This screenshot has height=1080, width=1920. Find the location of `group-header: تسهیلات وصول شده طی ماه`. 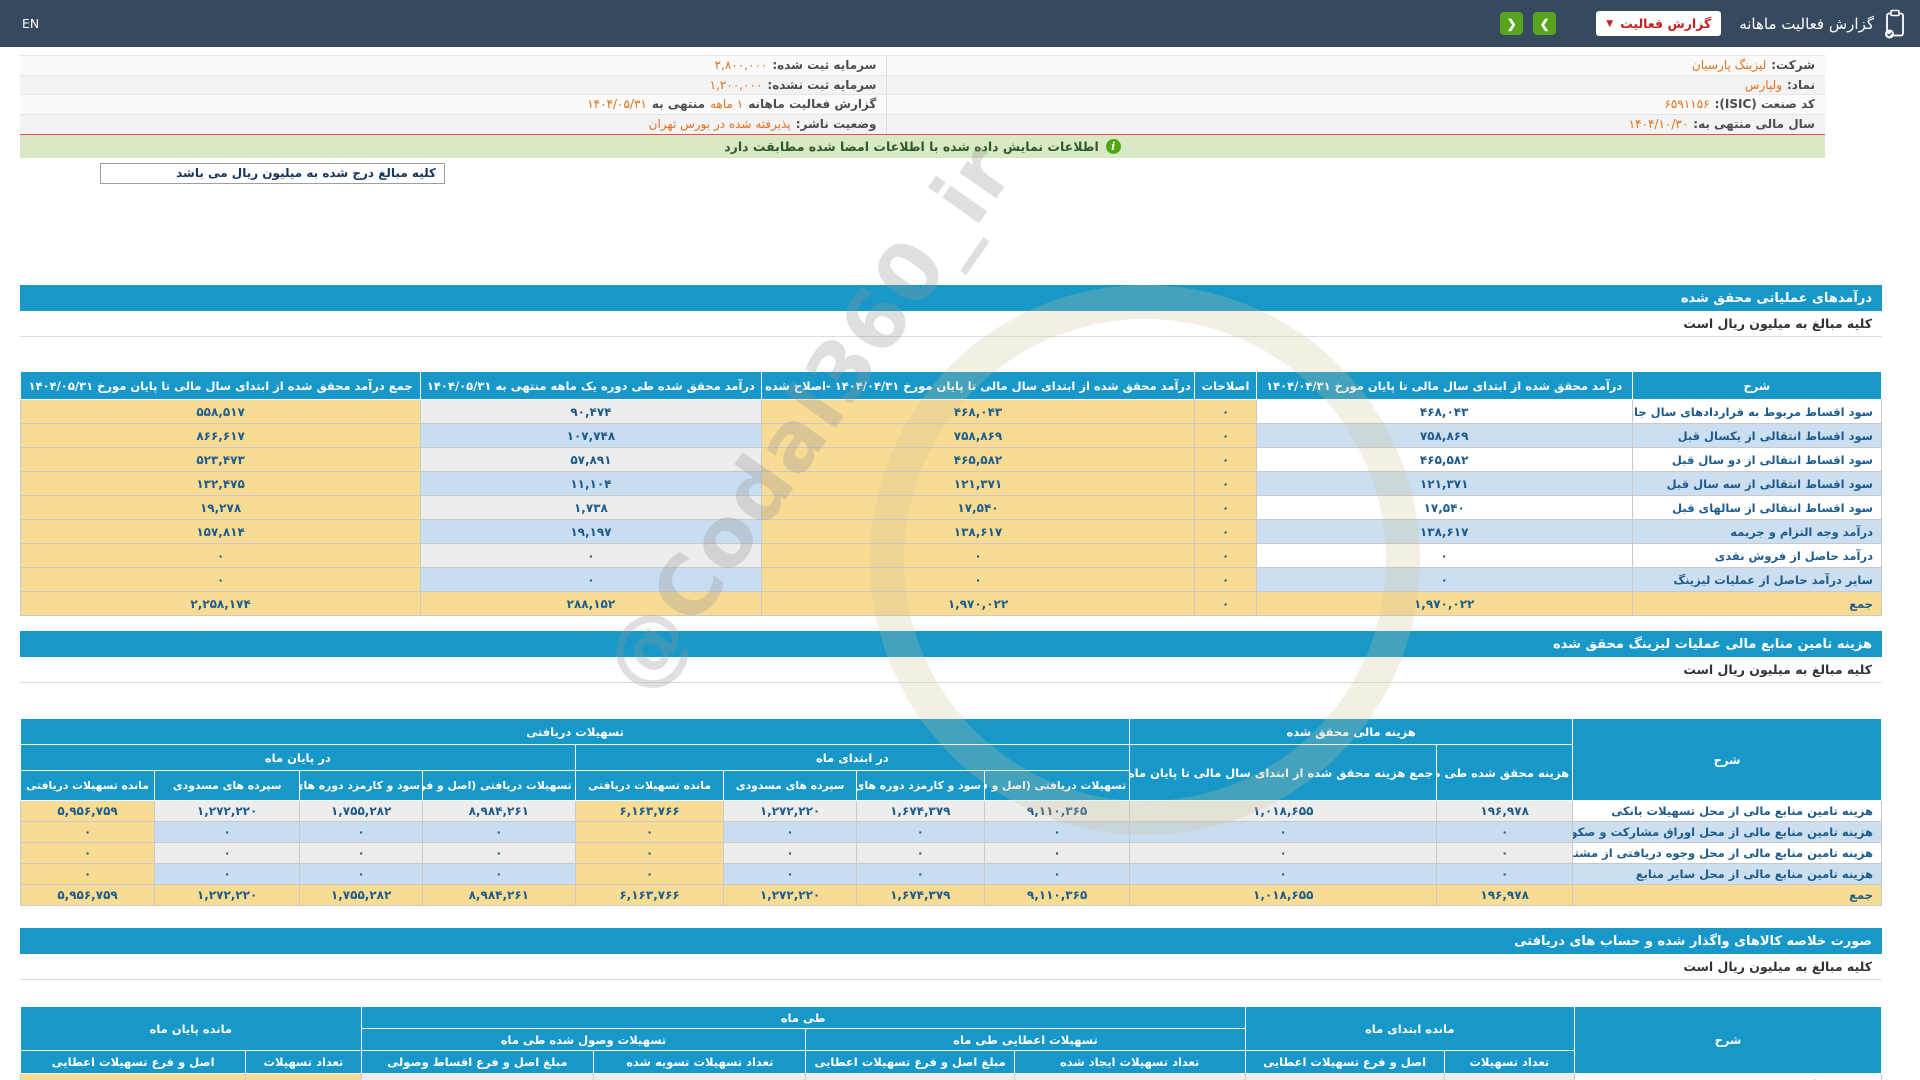

group-header: تسهیلات وصول شده طی ماه is located at coordinates (583, 1039).